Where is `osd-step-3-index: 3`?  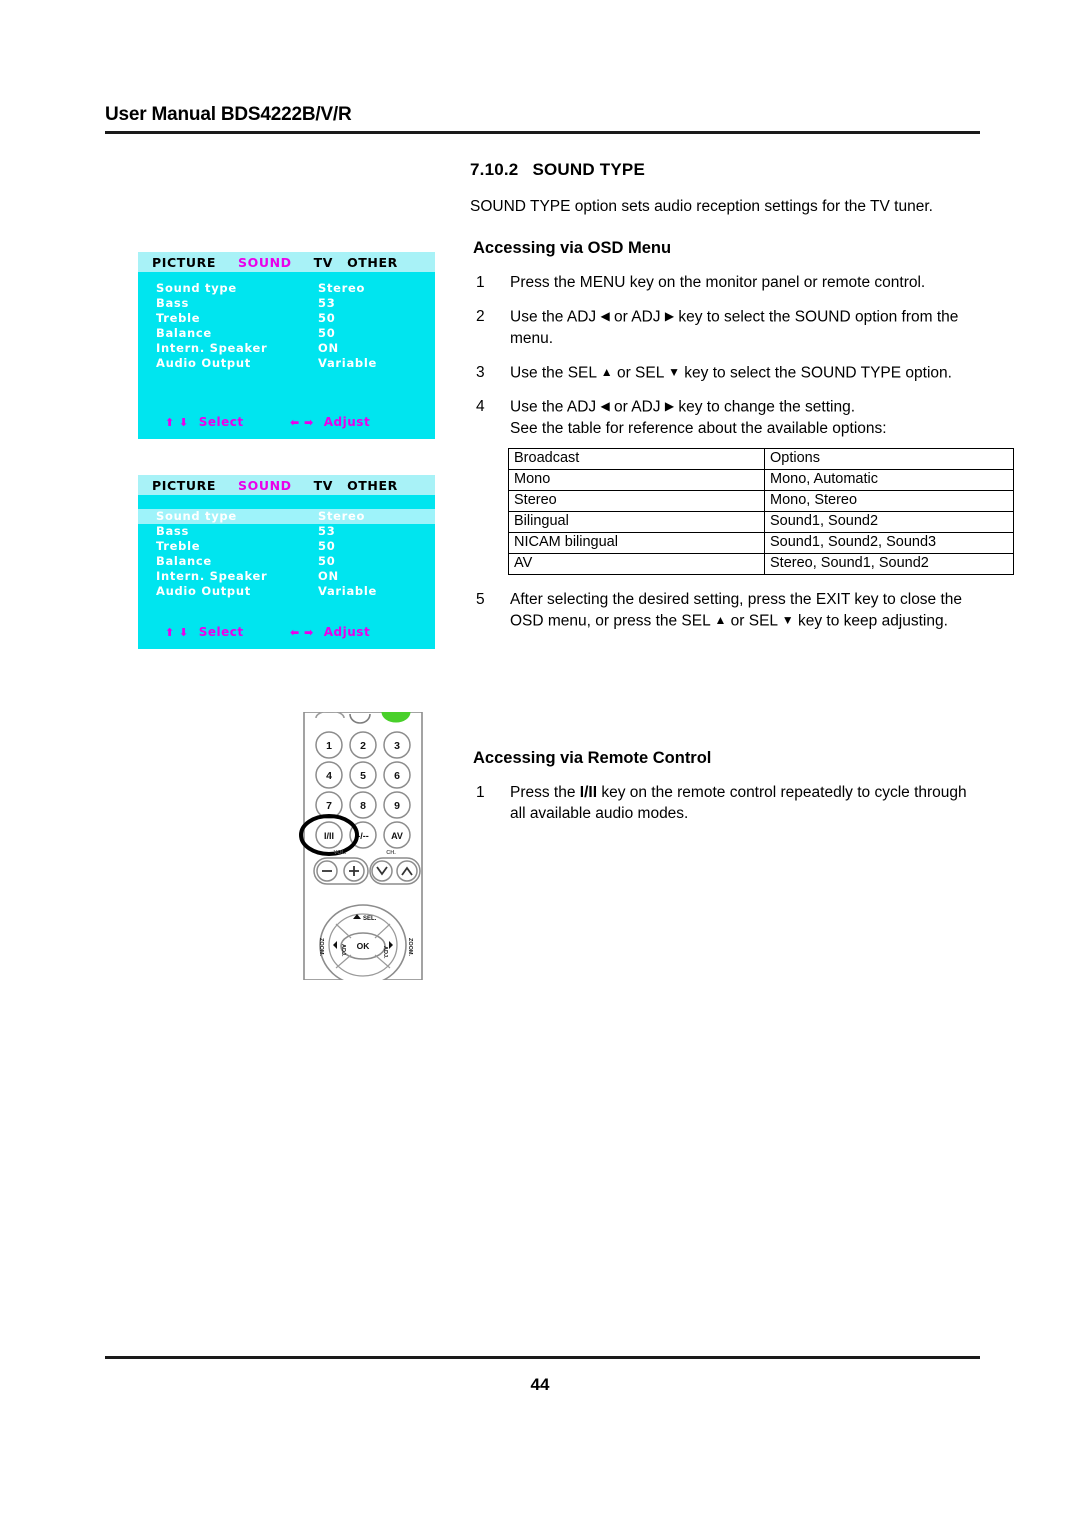 osd-step-3-index: 3 is located at coordinates (480, 372).